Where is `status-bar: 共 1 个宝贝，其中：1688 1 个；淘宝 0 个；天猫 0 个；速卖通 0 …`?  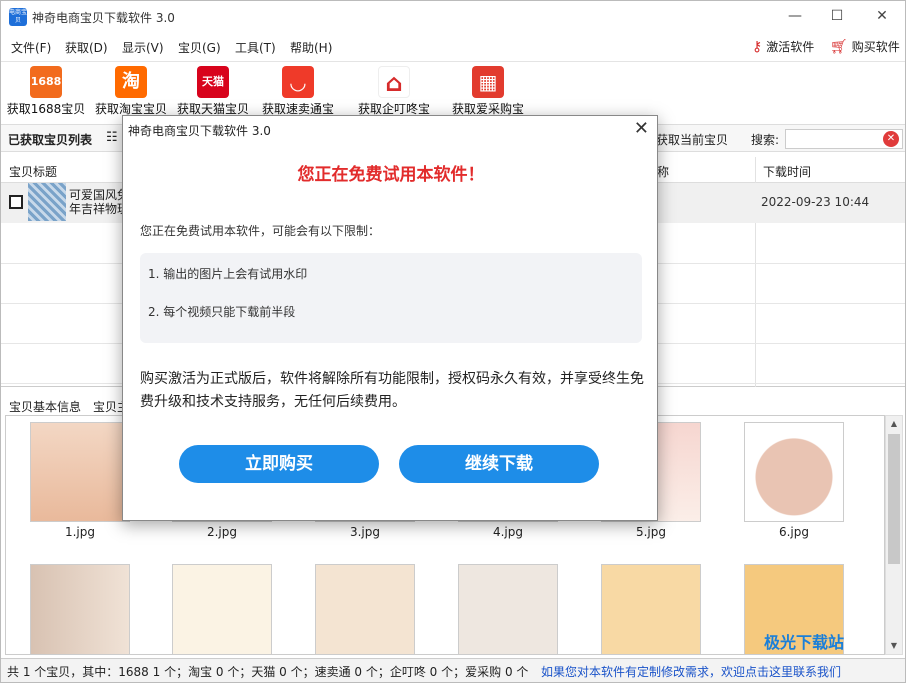
status-bar: 共 1 个宝贝，其中：1688 1 个；淘宝 0 个；天猫 0 个；速卖通 0 … is located at coordinates (453, 670).